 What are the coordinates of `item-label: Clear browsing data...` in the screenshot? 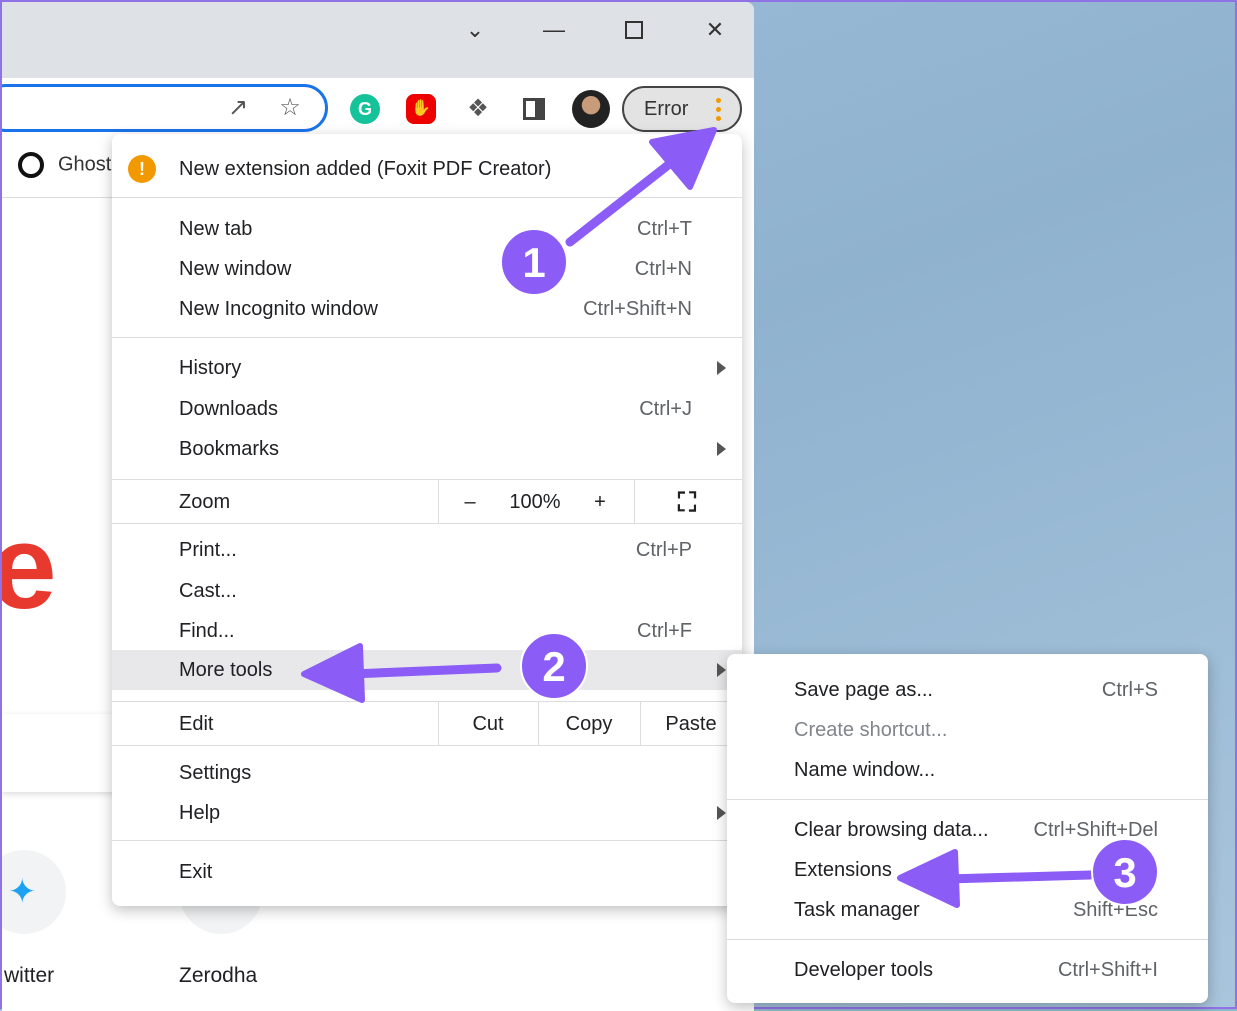 It's located at (891, 830).